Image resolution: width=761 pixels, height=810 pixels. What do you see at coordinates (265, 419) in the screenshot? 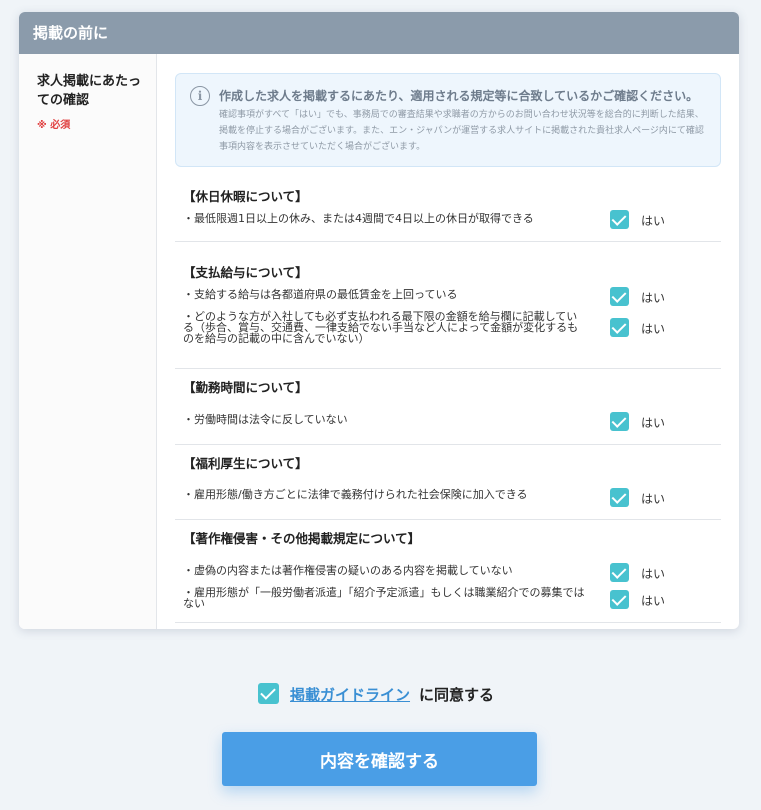
I see `check-item-text: ・労働時間は法令に反していない` at bounding box center [265, 419].